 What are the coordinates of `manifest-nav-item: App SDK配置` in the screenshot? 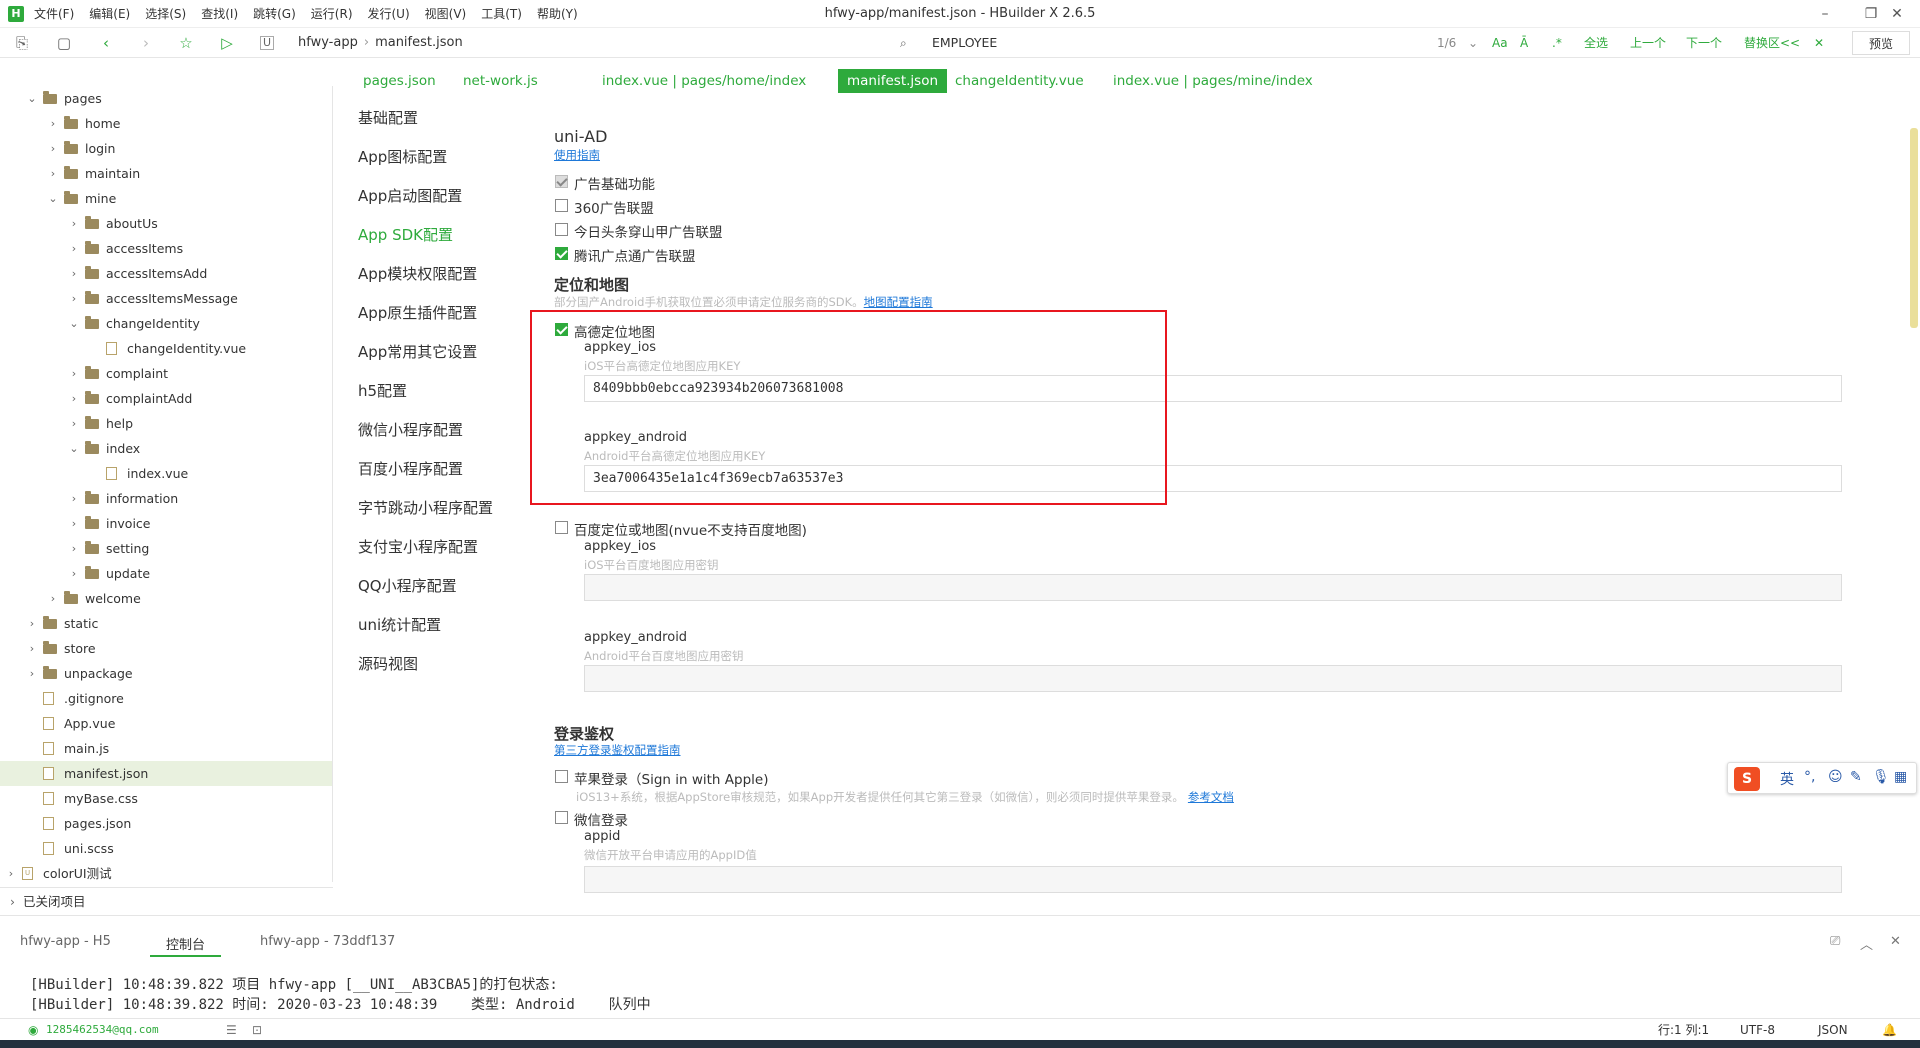 It's located at (405, 235).